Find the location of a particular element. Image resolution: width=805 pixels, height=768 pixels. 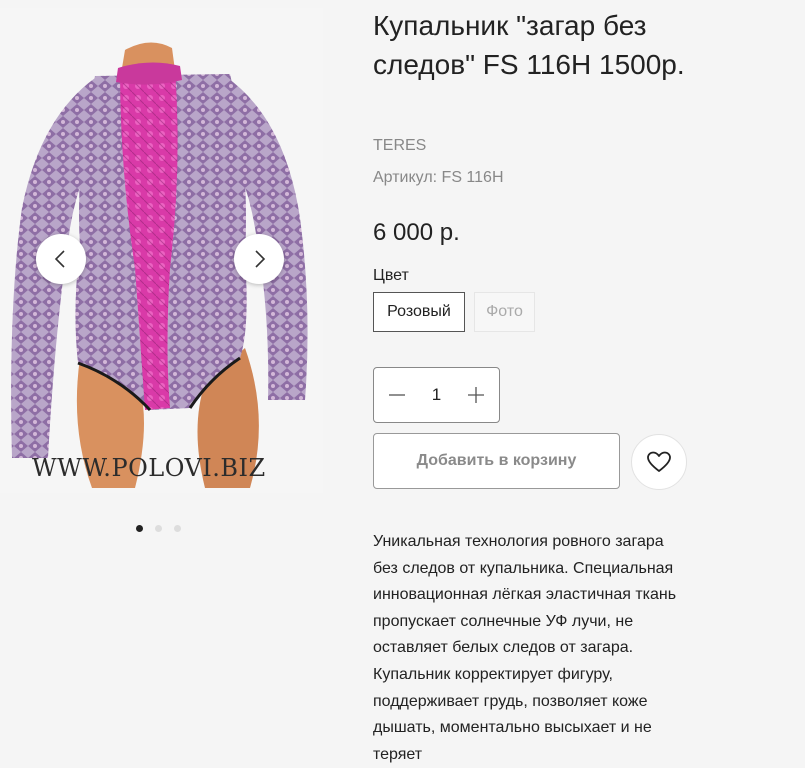

minus-icon is located at coordinates (397, 395).